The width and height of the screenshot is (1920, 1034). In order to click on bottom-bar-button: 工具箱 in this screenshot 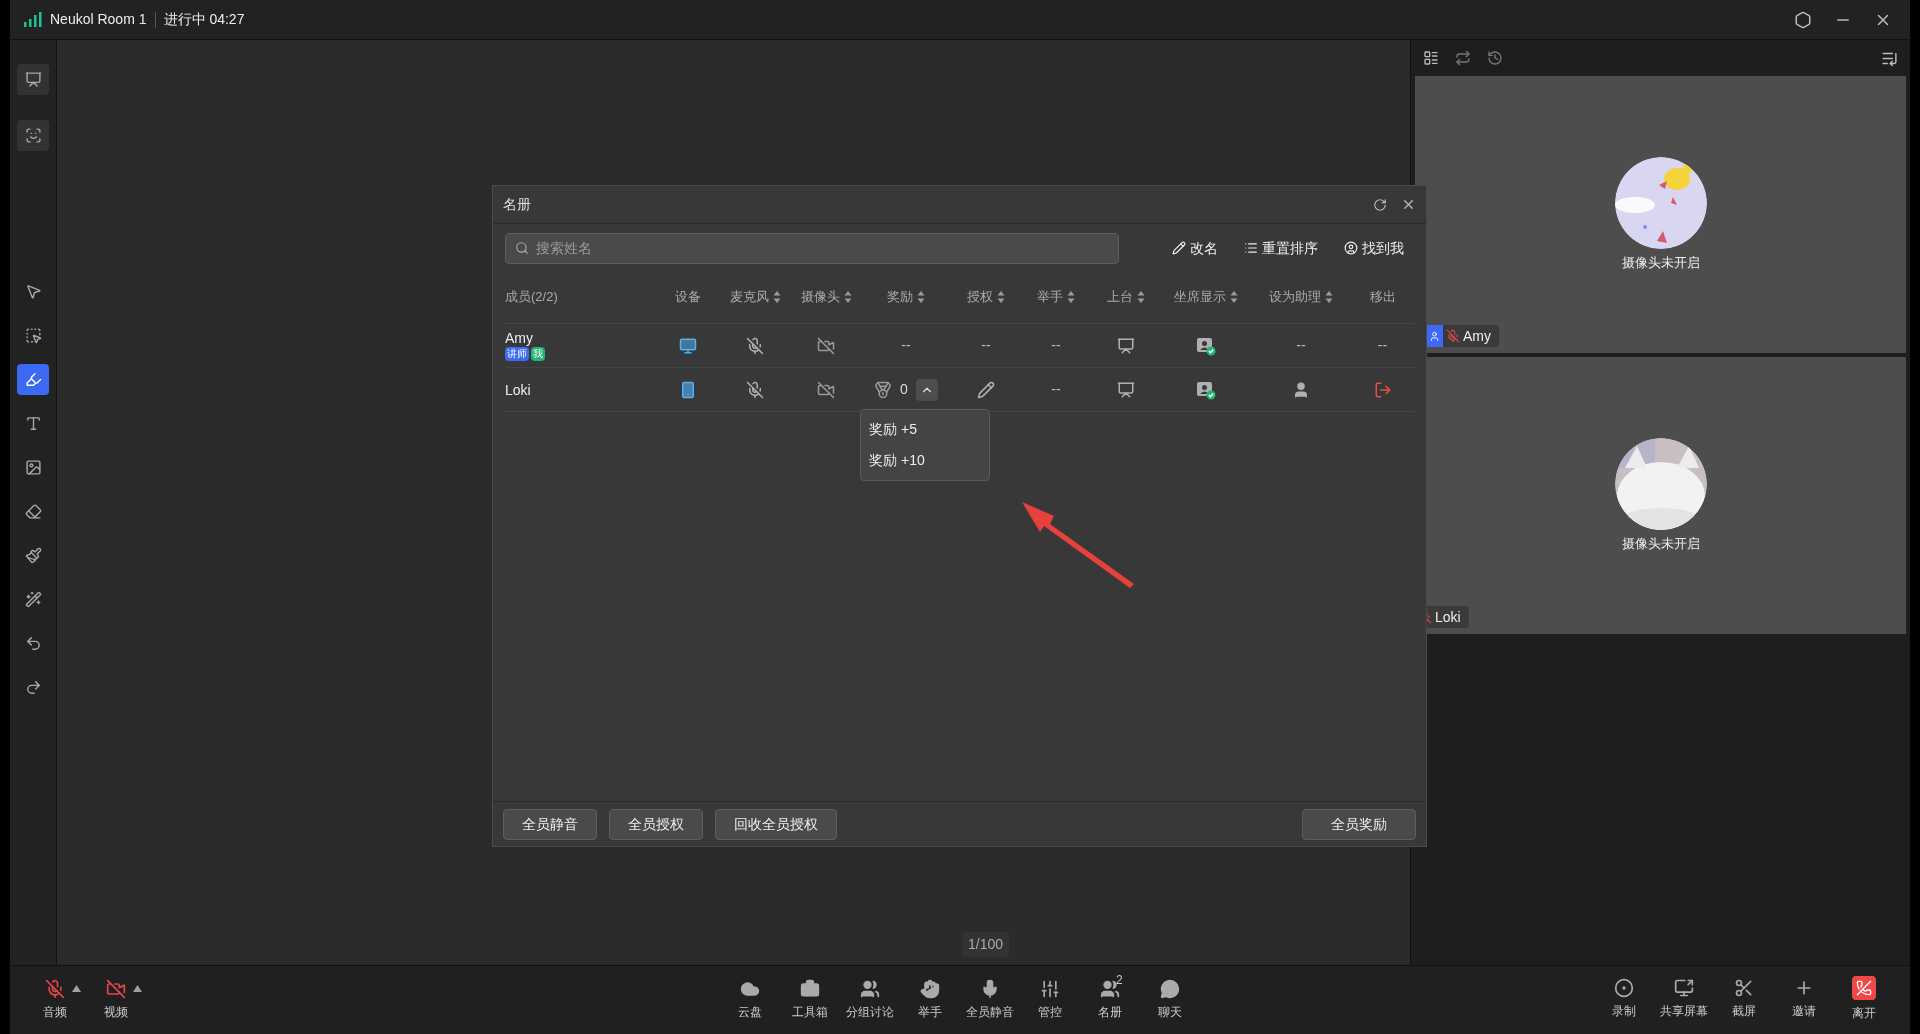, I will do `click(810, 1000)`.